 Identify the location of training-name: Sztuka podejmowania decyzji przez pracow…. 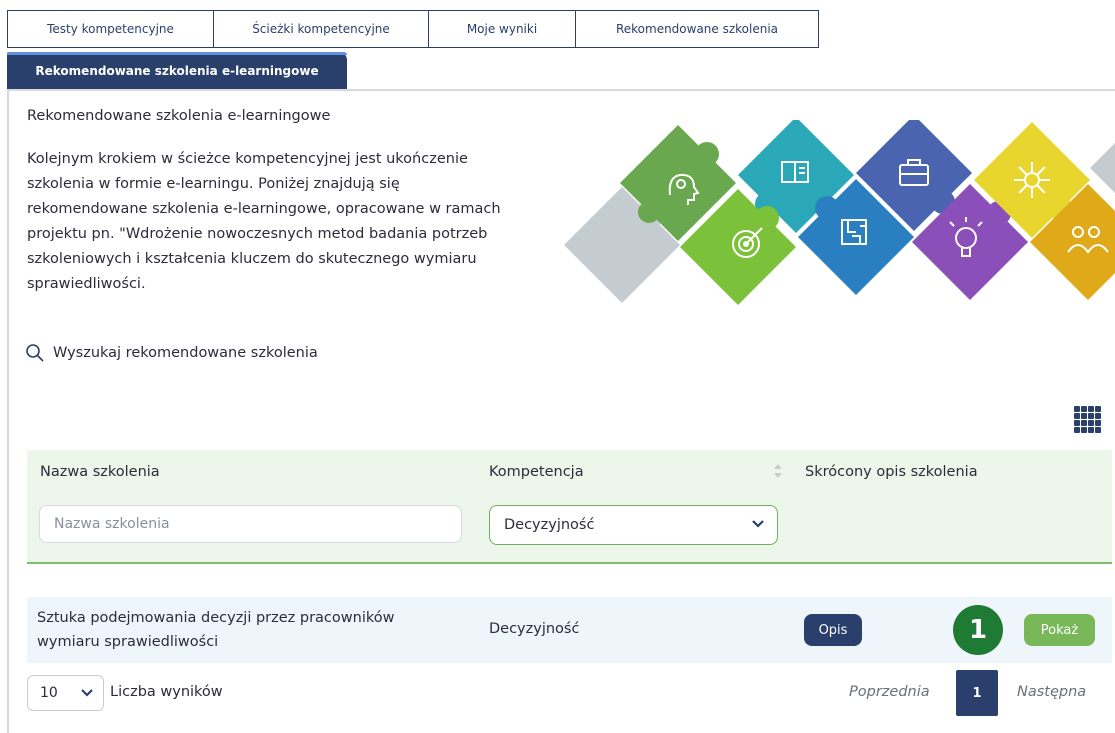
(216, 630).